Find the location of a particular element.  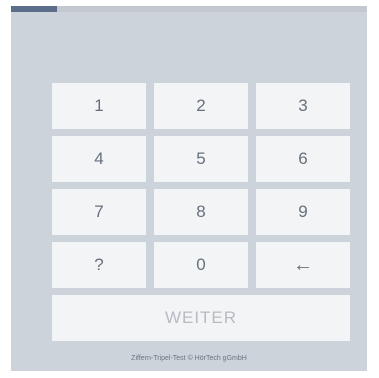

key-5: 5 is located at coordinates (201, 159).